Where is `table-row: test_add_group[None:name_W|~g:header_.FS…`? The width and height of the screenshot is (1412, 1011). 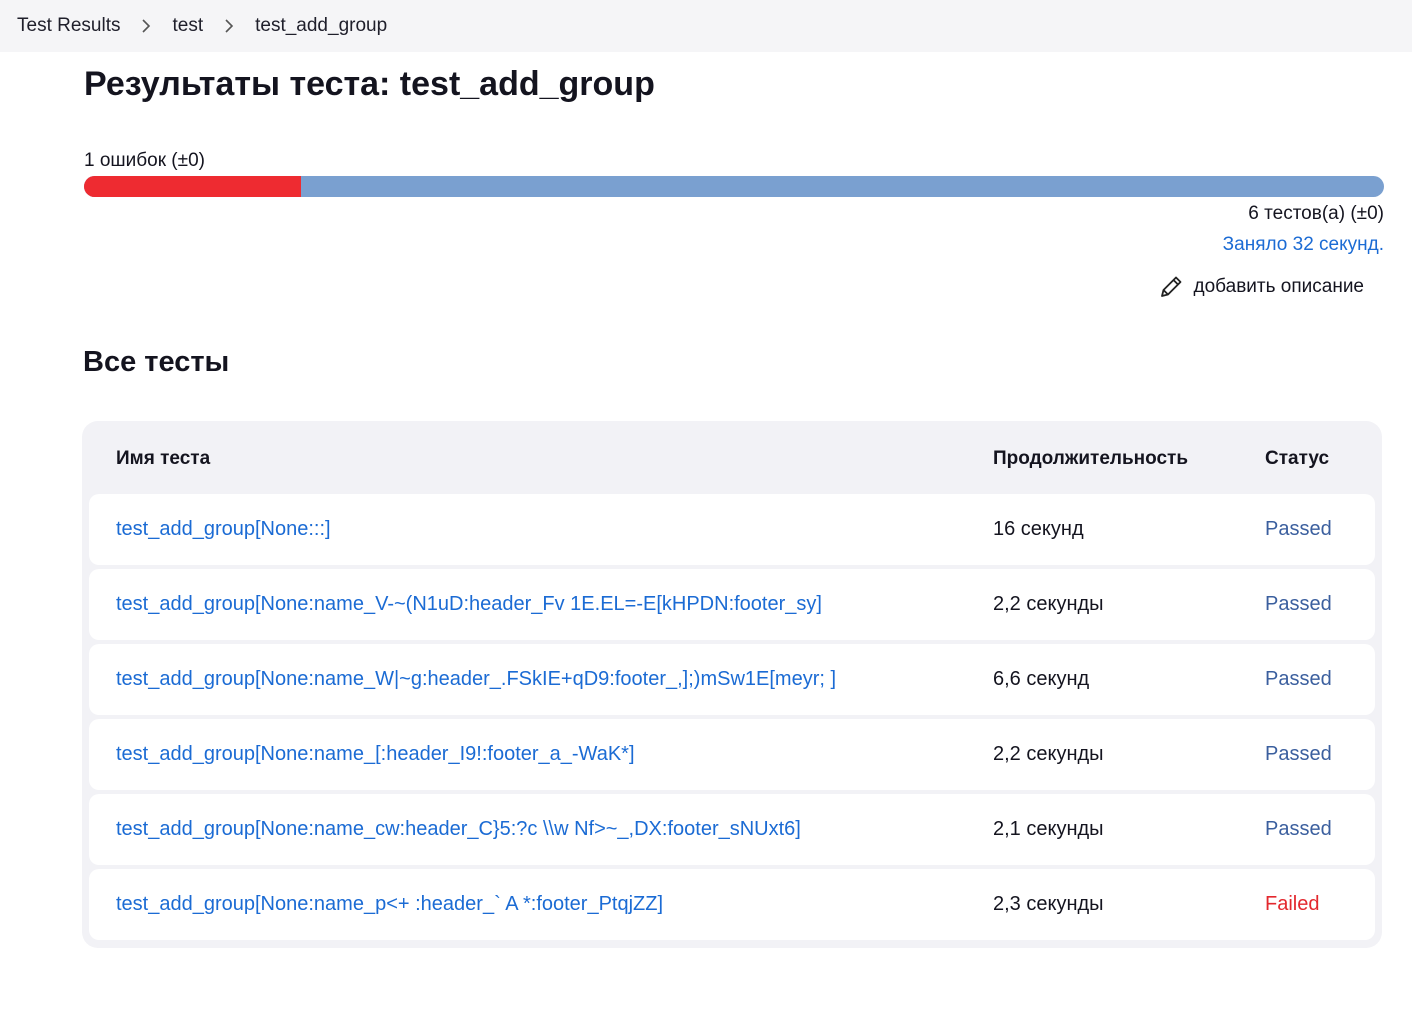
table-row: test_add_group[None:name_W|~g:header_.FS… is located at coordinates (732, 679).